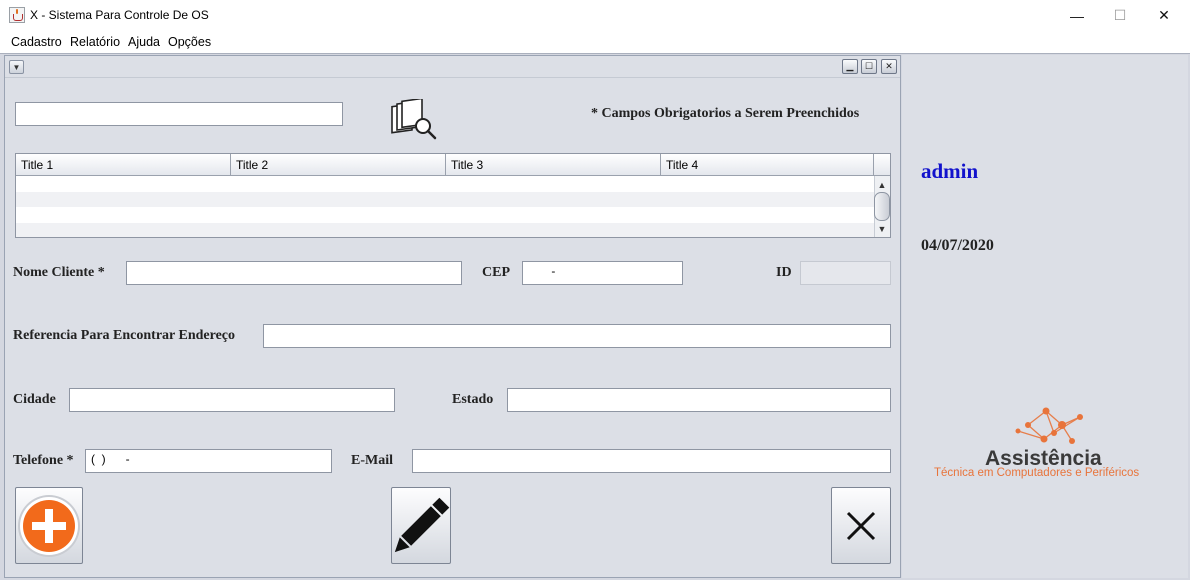  Describe the element at coordinates (119, 15) in the screenshot. I see `window-title: X - Sistema Para Controle De OS` at that location.